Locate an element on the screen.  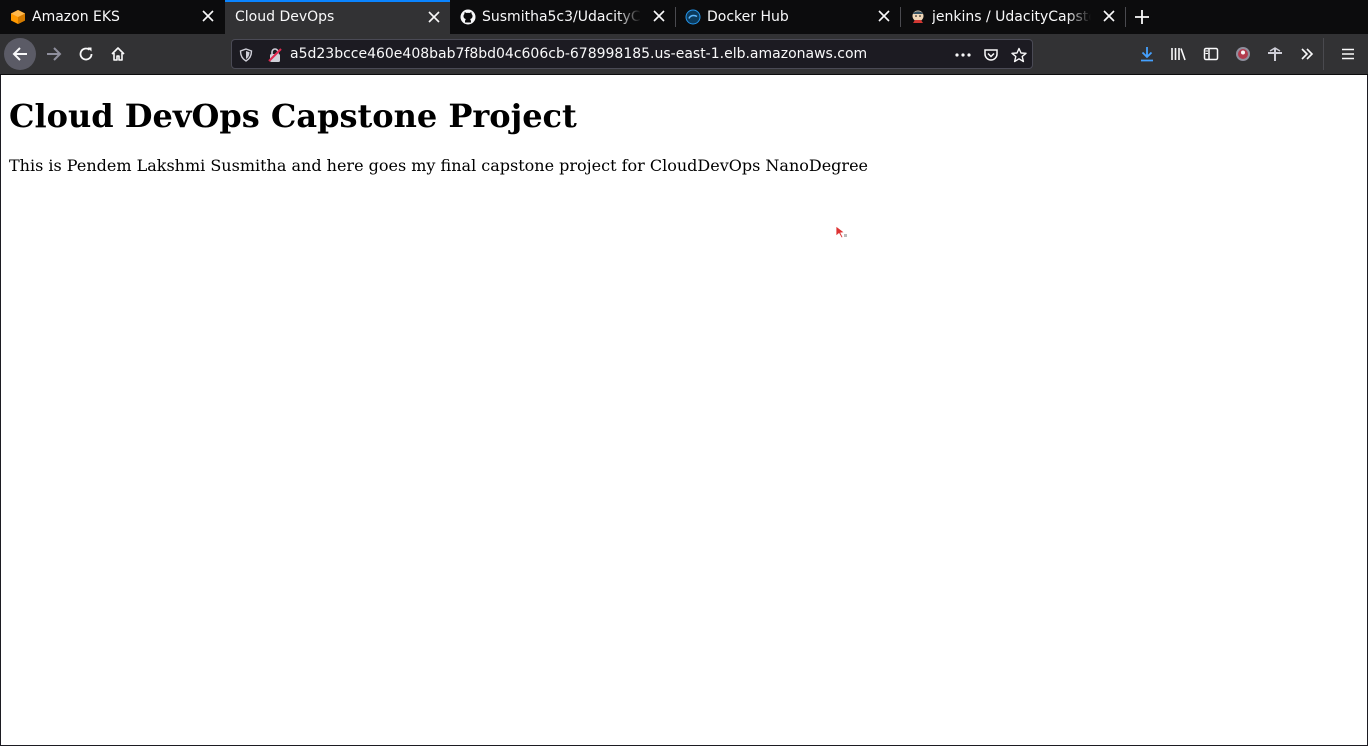
forward-arrow-icon is located at coordinates (54, 54).